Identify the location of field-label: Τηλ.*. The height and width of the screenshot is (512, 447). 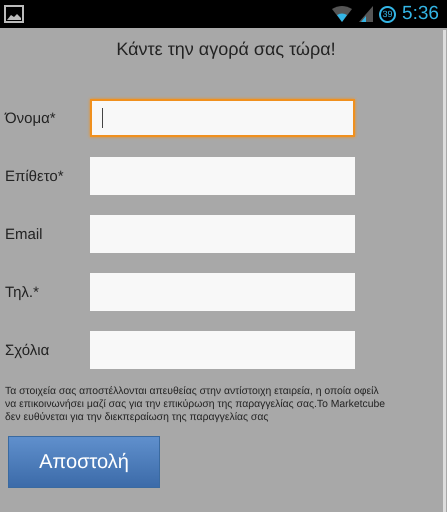
(22, 292).